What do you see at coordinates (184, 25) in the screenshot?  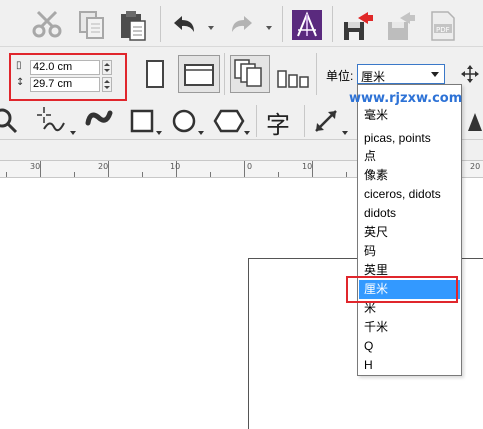 I see `undo-icon` at bounding box center [184, 25].